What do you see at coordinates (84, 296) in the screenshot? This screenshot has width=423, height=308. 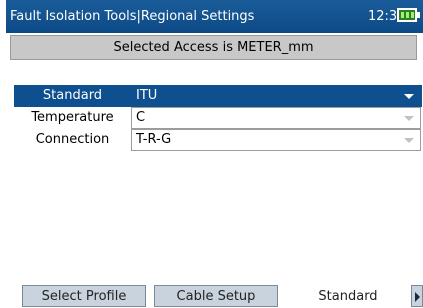 I see `tab-select-profile: Select Profile` at bounding box center [84, 296].